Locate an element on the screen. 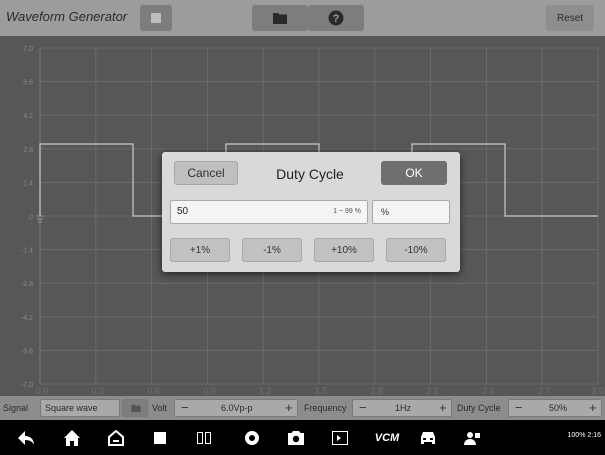  x-tick-label: 2.4 is located at coordinates (488, 391).